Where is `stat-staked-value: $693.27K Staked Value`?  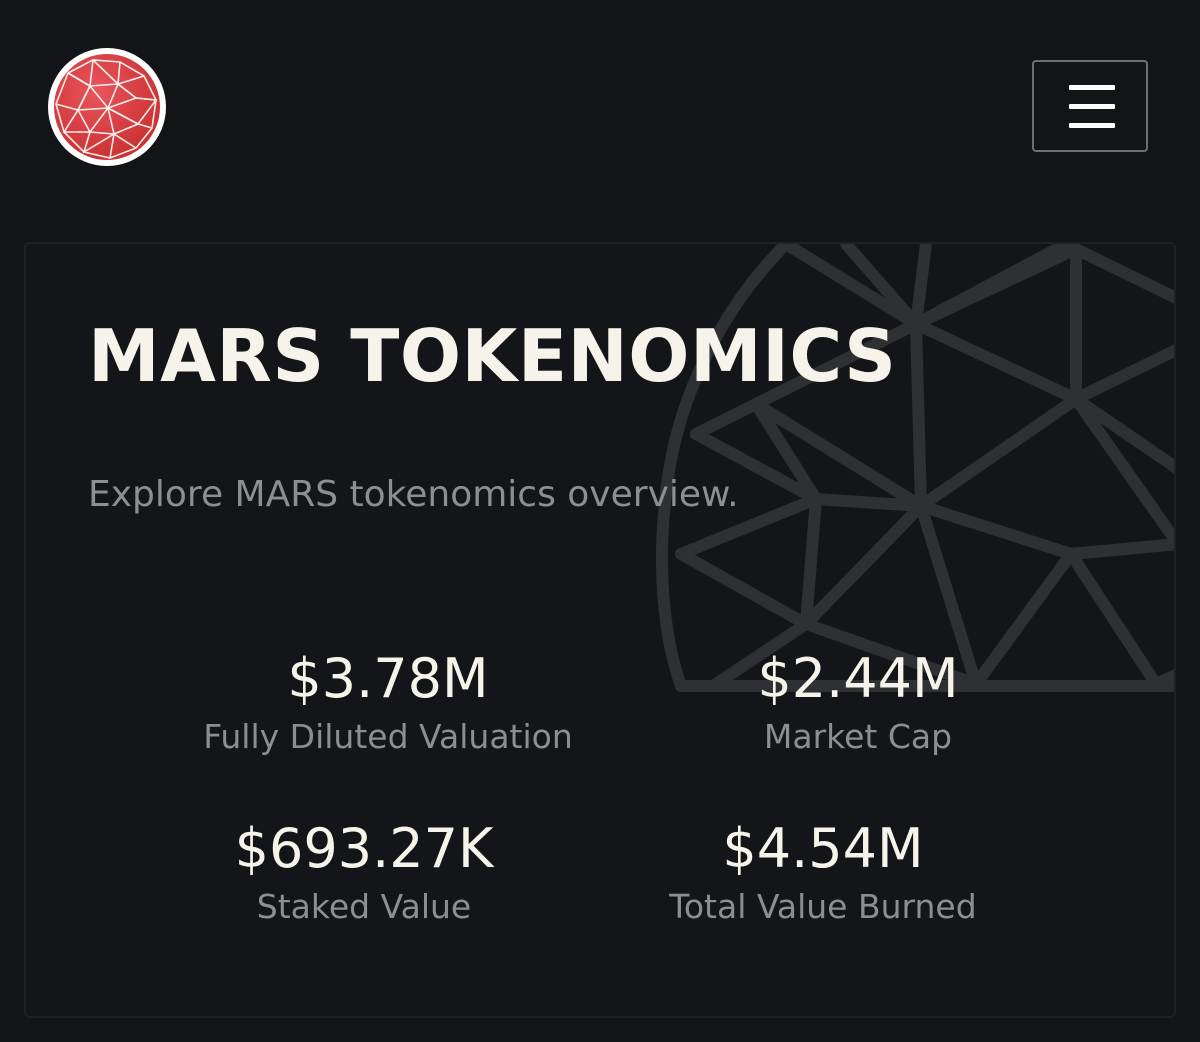 stat-staked-value: $693.27K Staked Value is located at coordinates (364, 873).